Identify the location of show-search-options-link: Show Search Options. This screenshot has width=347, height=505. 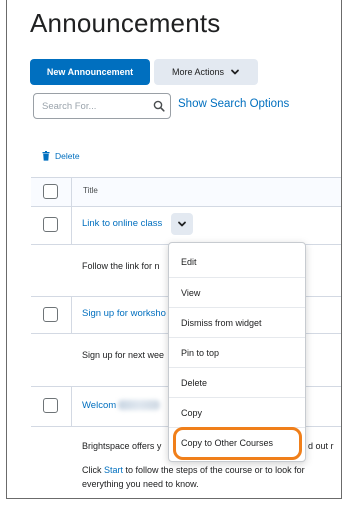
(233, 104).